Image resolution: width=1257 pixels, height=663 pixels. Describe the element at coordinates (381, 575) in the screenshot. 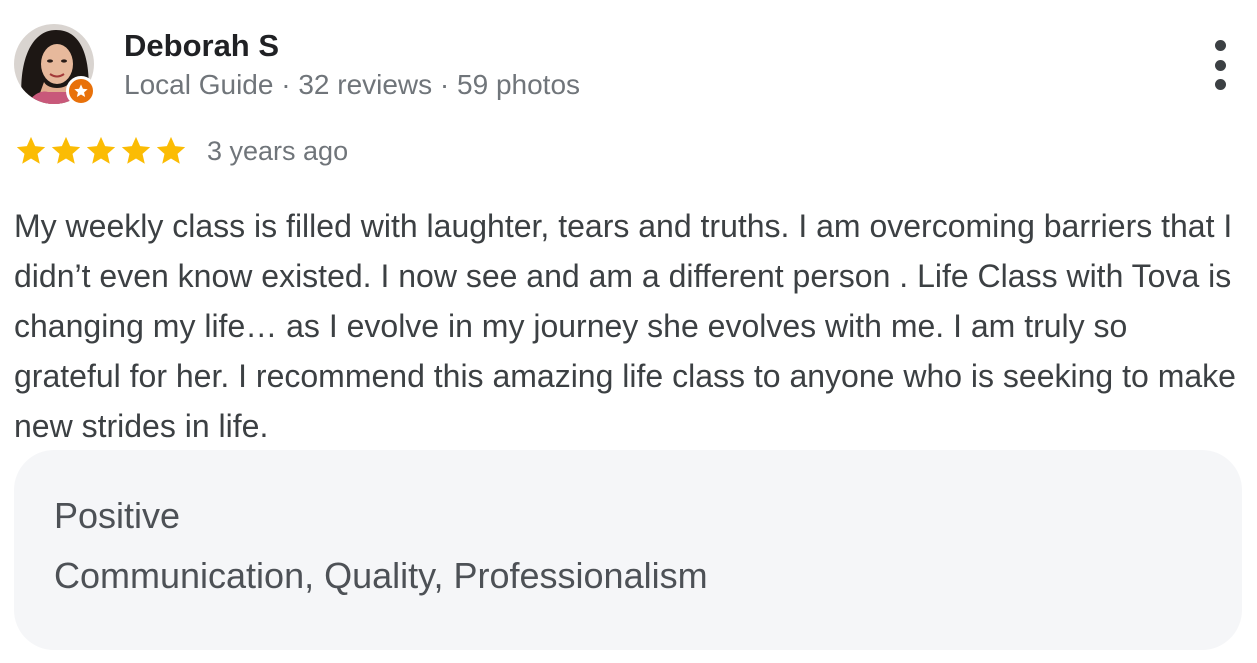

I see `attributes-values: Communication, Quality, Professionalism` at that location.